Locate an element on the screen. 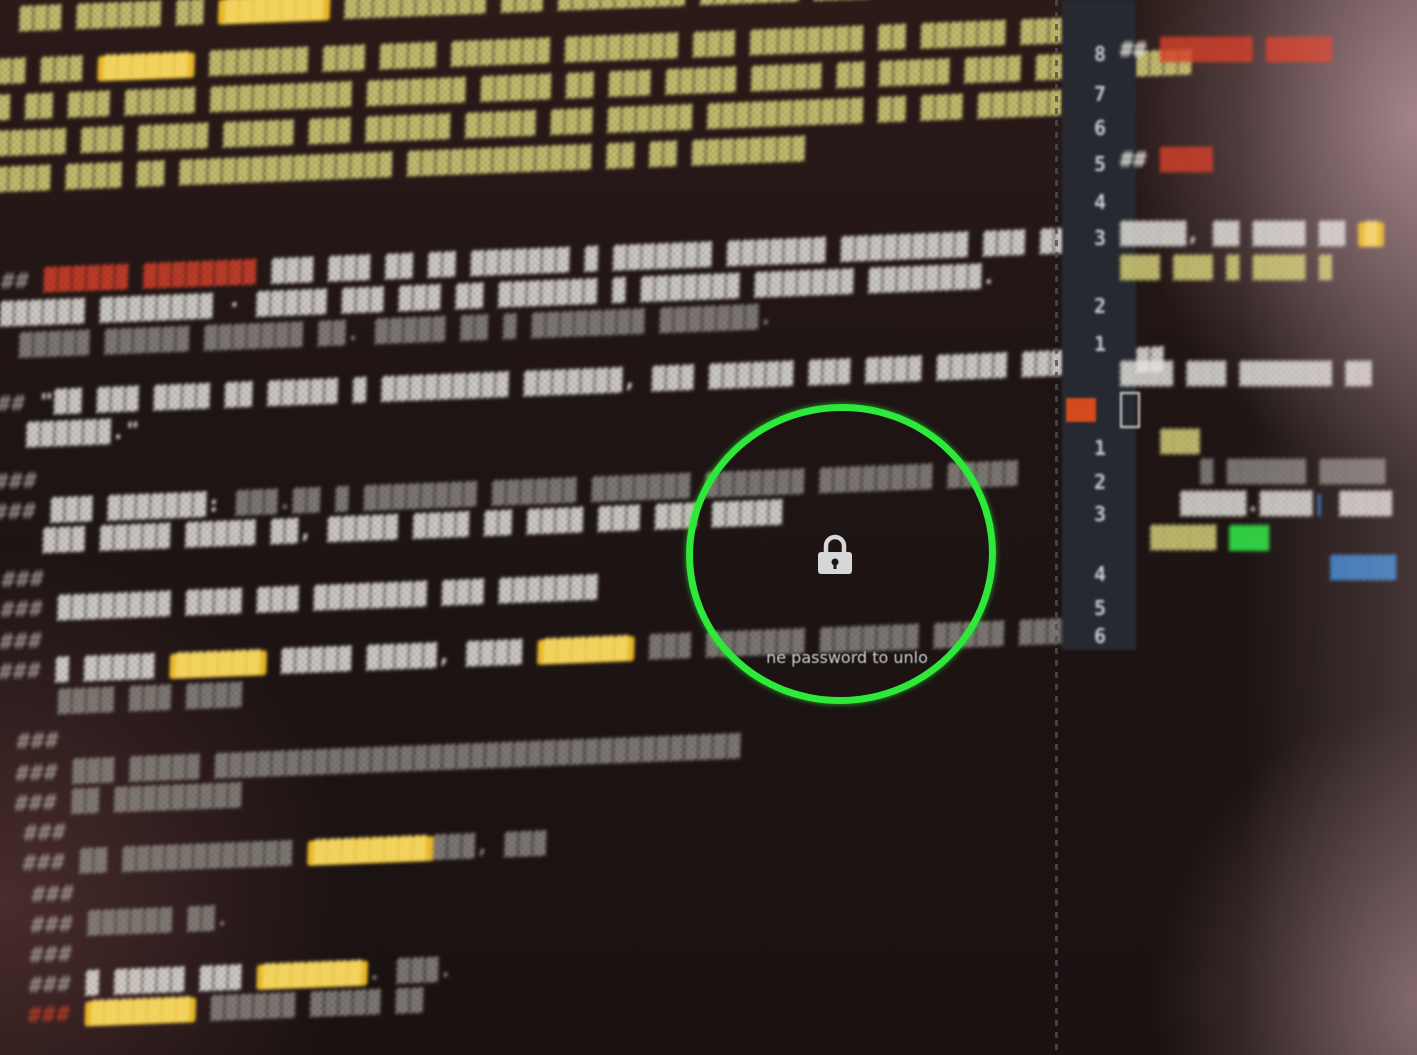 The image size is (1417, 1055). pane-divider is located at coordinates (1056, 527).